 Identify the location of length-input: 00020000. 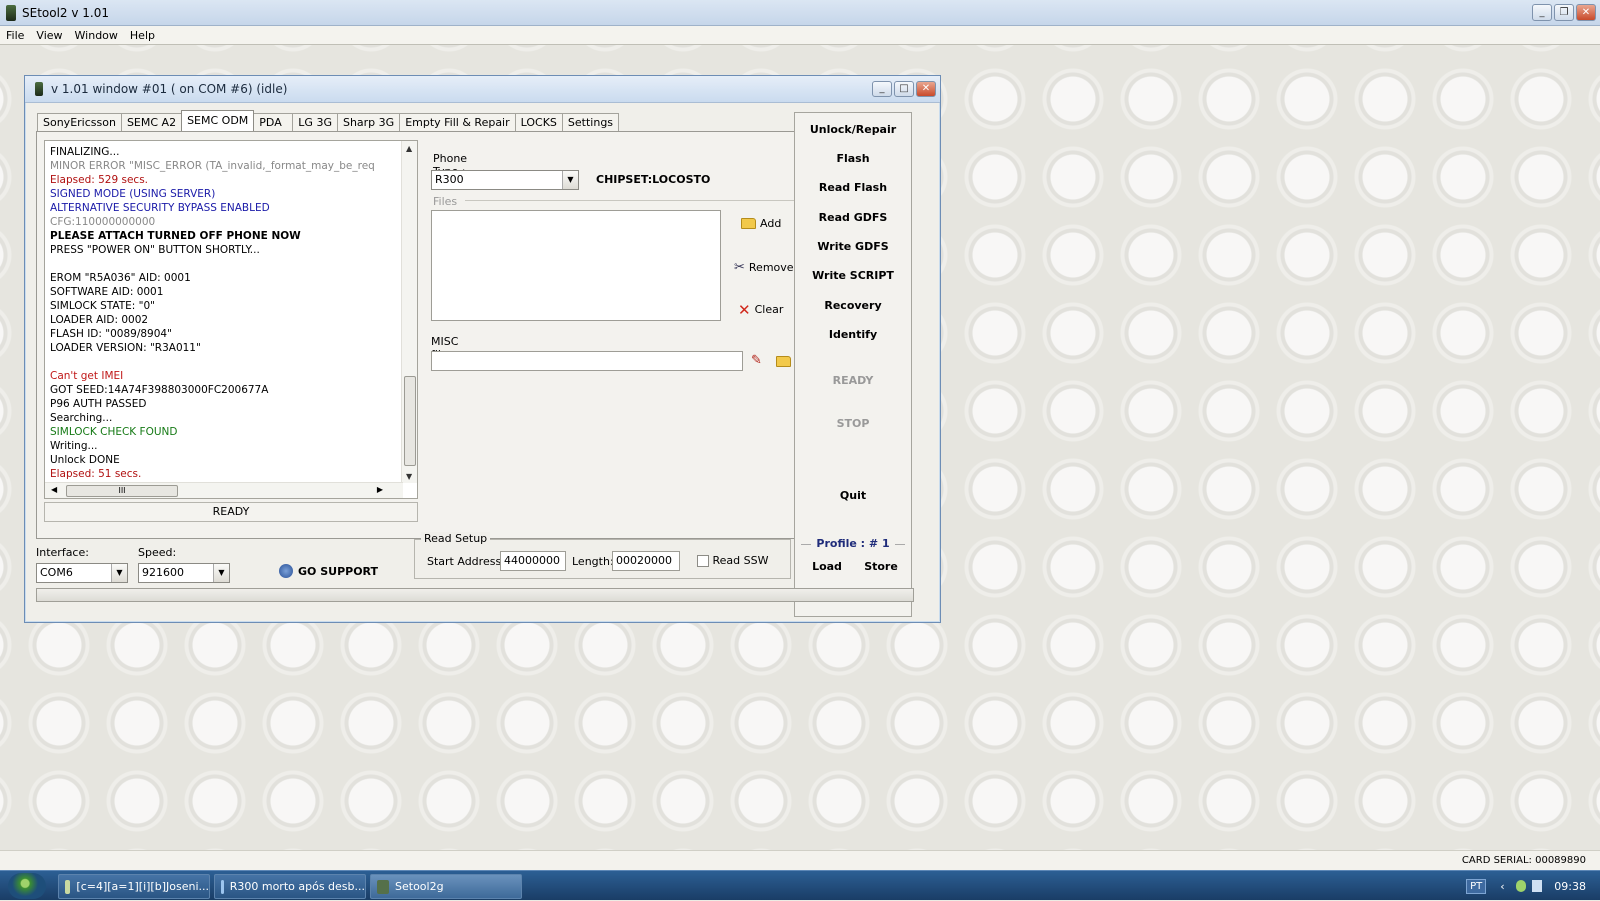
(646, 561).